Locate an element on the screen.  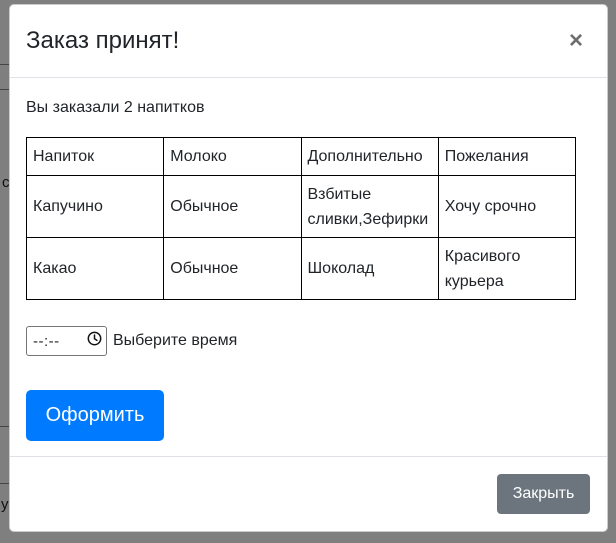
clock-icon is located at coordinates (94, 341).